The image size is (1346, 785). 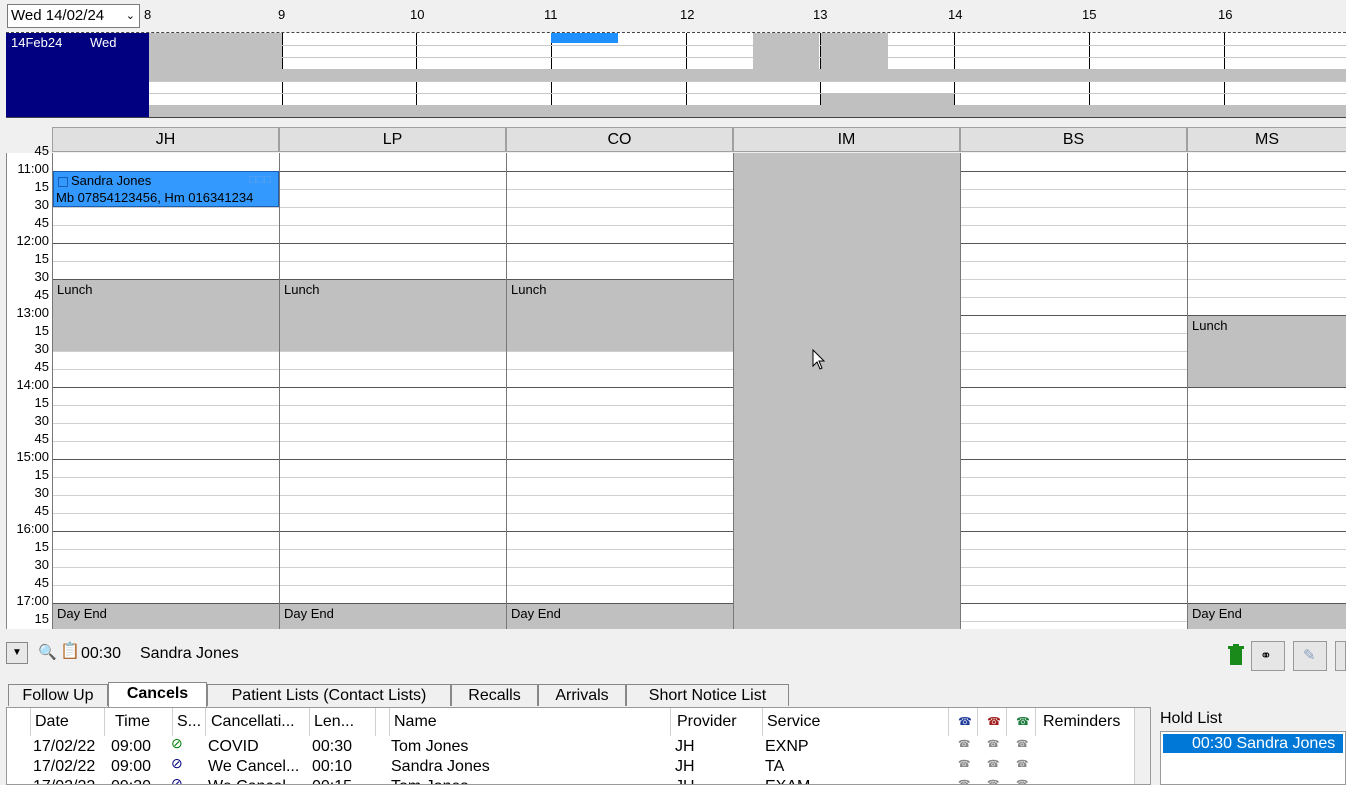 I want to click on clipboard-icon: 📋, so click(x=70, y=651).